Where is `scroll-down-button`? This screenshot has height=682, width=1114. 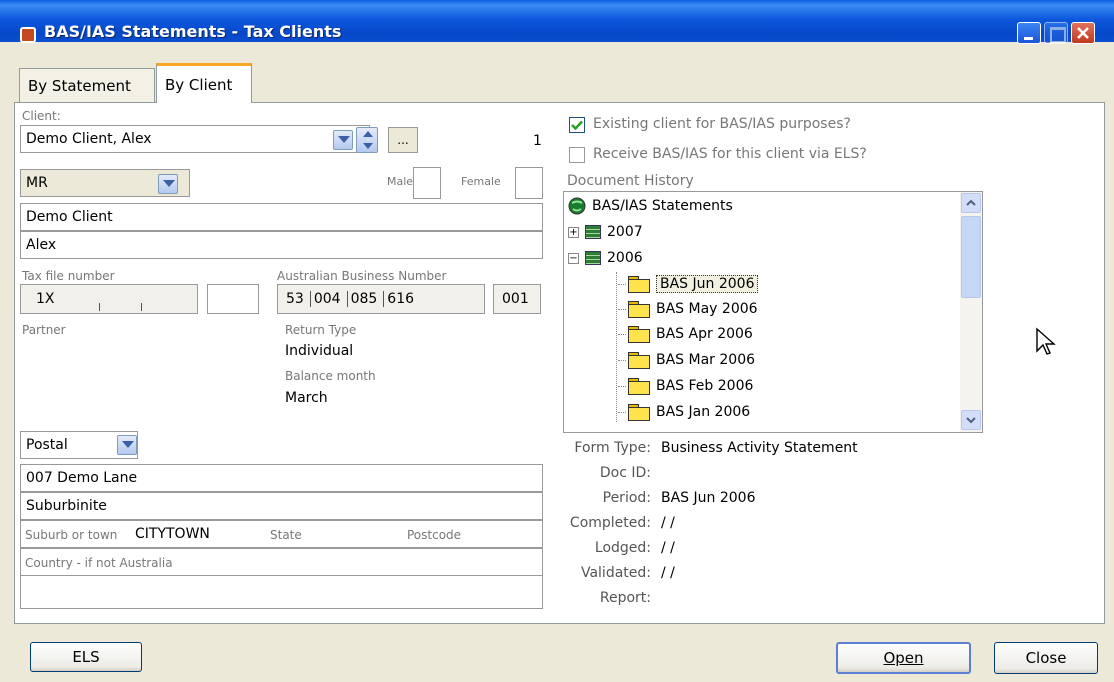
scroll-down-button is located at coordinates (971, 420).